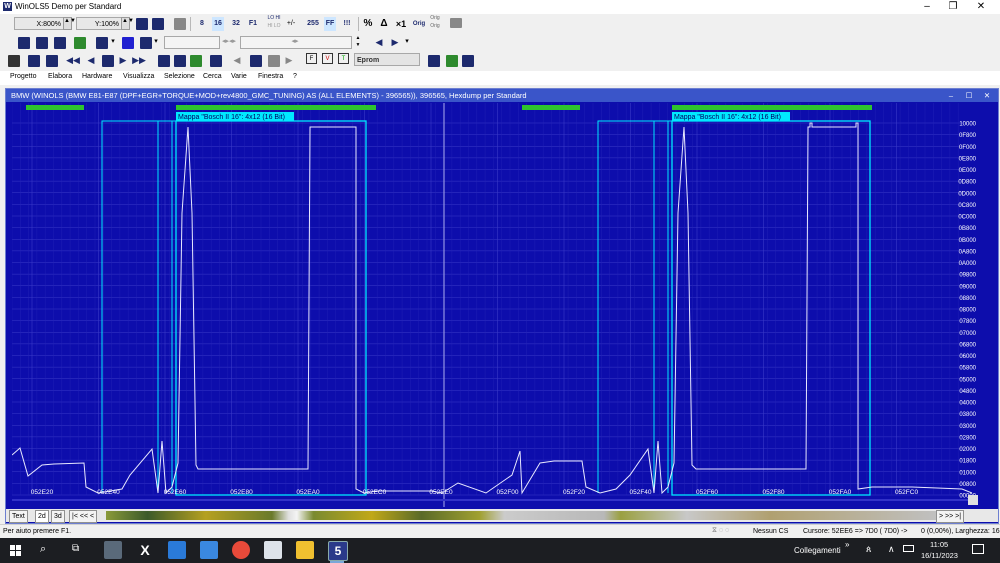 This screenshot has width=1000, height=563. Describe the element at coordinates (60, 43) in the screenshot. I see `connect-icon` at that location.